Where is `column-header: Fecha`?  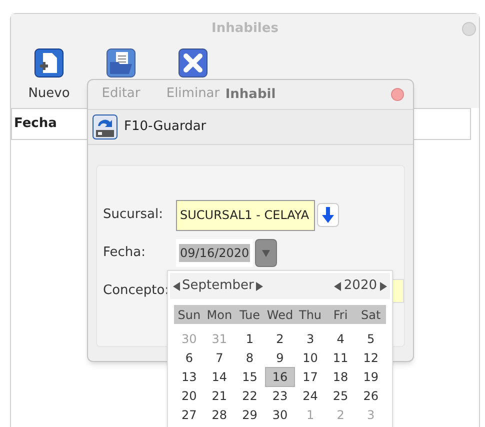 column-header: Fecha is located at coordinates (35, 124).